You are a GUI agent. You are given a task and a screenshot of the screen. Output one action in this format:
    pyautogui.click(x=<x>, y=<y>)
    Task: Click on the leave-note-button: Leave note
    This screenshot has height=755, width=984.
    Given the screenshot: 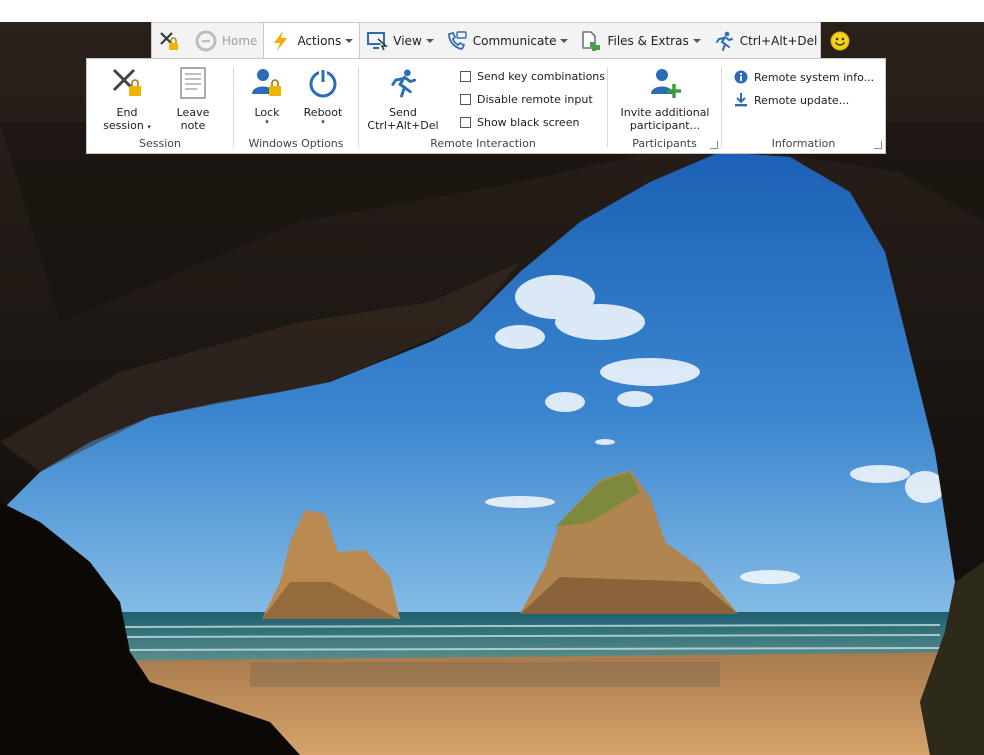 What is the action you would take?
    pyautogui.click(x=193, y=98)
    